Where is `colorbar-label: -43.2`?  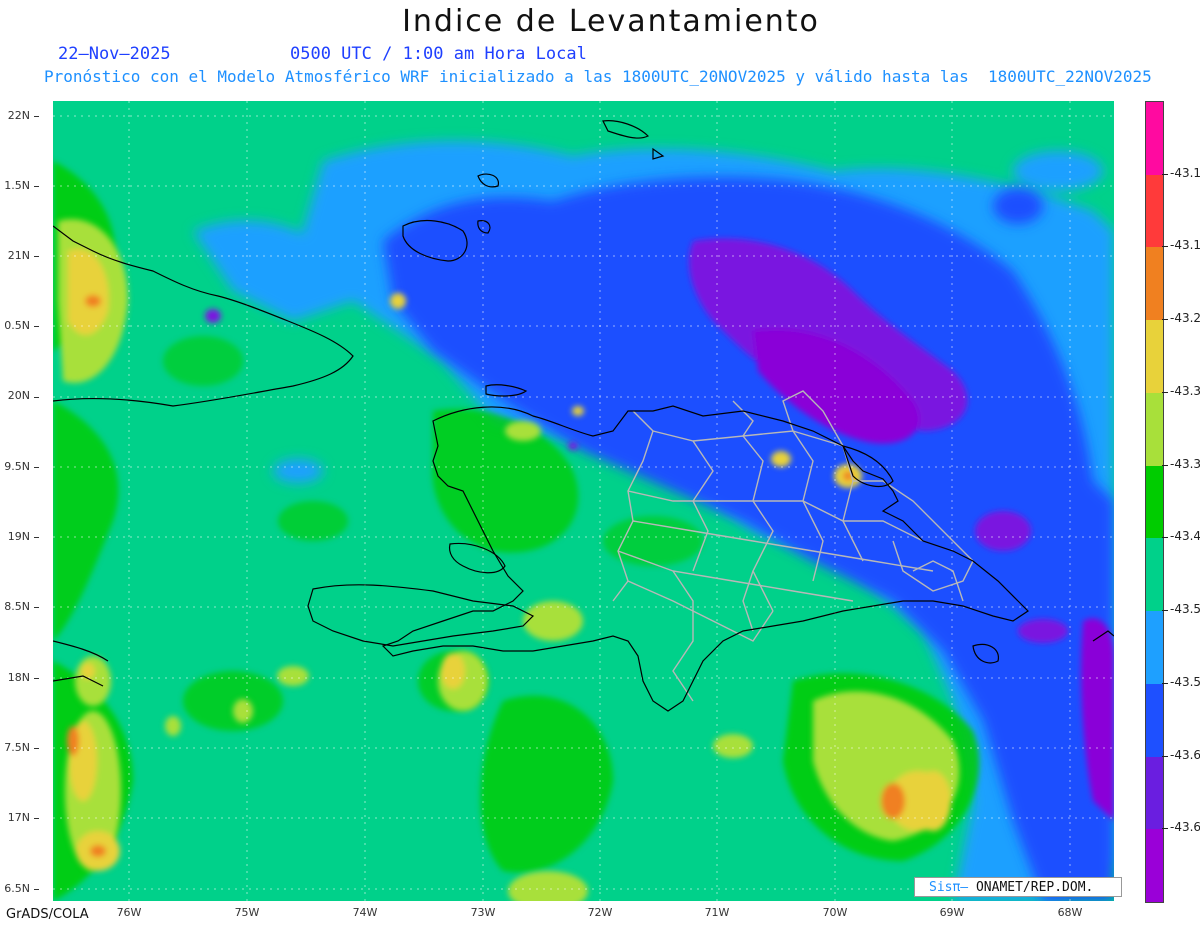
colorbar-label: -43.2 is located at coordinates (1185, 318).